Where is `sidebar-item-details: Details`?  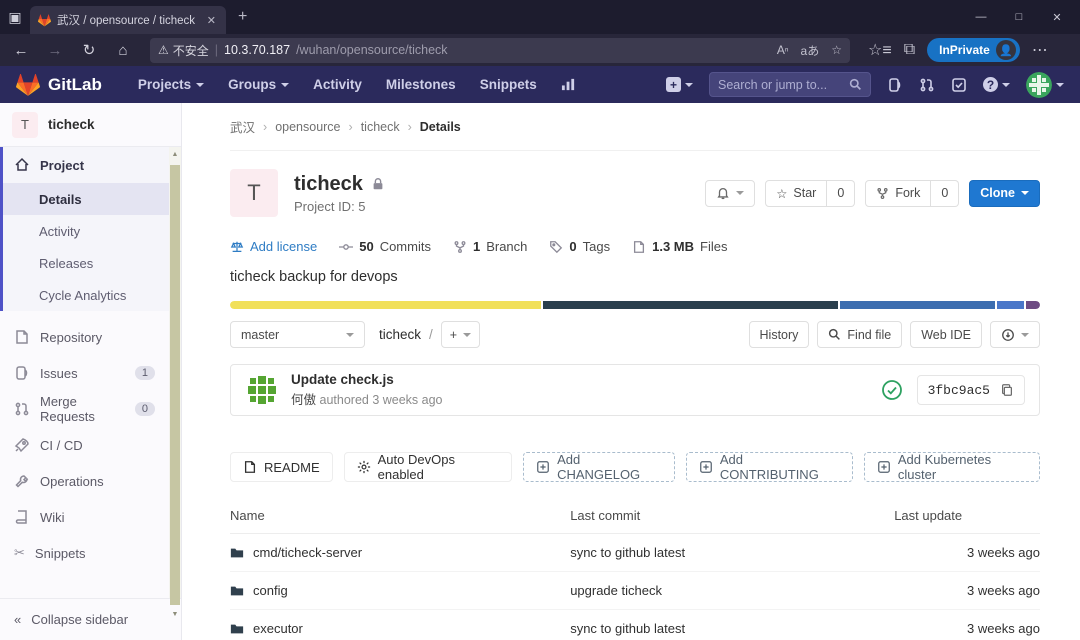
sidebar-item-details: Details is located at coordinates (86, 199).